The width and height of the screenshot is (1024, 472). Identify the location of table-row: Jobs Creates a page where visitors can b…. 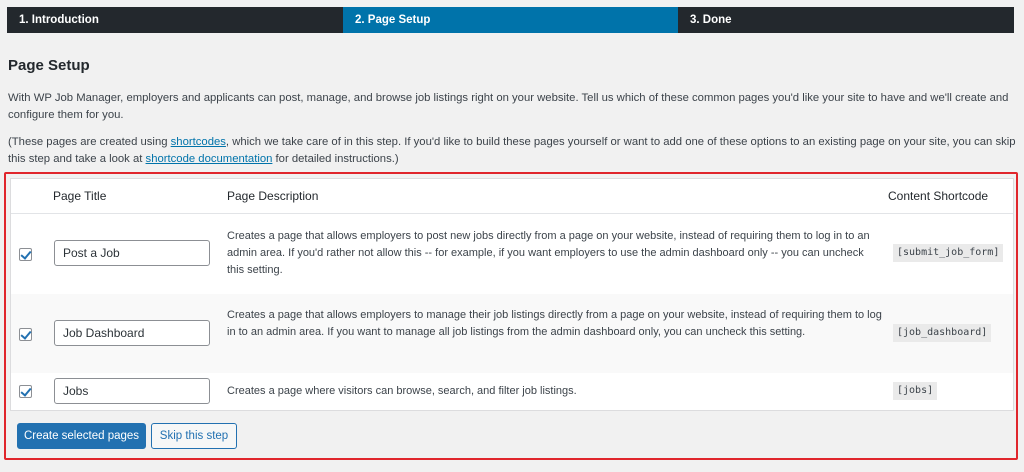
(512, 392).